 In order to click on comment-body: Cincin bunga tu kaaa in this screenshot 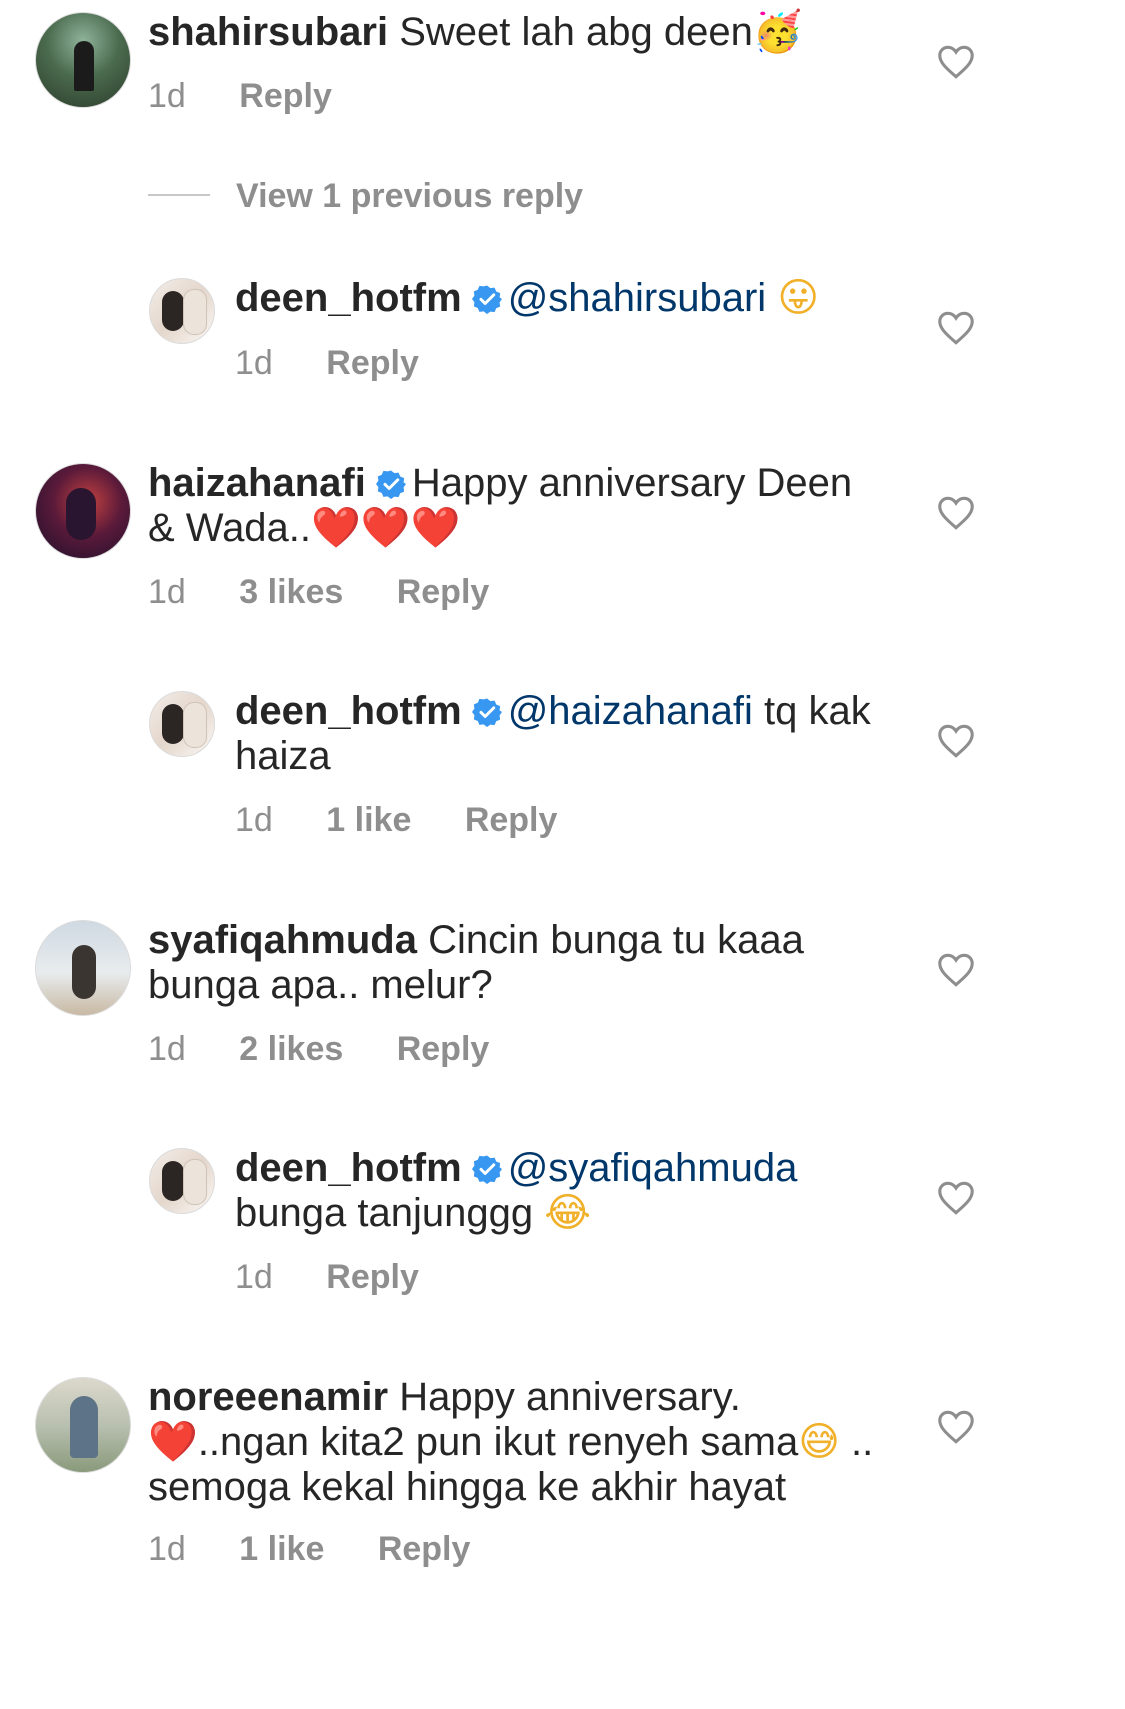, I will do `click(616, 940)`.